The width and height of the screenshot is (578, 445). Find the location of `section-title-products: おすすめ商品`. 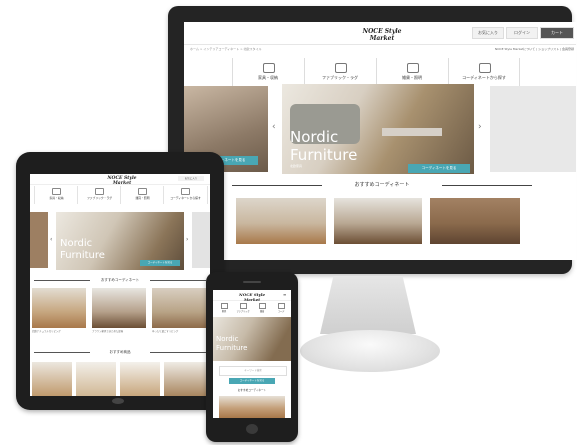

section-title-products: おすすめ商品 is located at coordinates (120, 352).